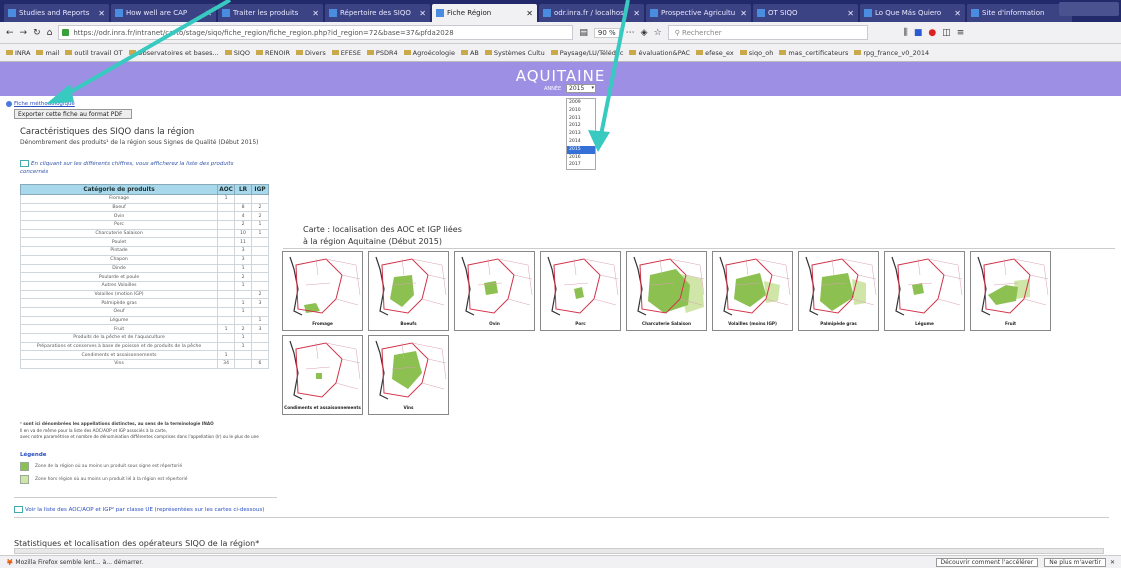 This screenshot has height=568, width=1121. What do you see at coordinates (40, 104) in the screenshot?
I see `methodology-link: Fiche méthodologique` at bounding box center [40, 104].